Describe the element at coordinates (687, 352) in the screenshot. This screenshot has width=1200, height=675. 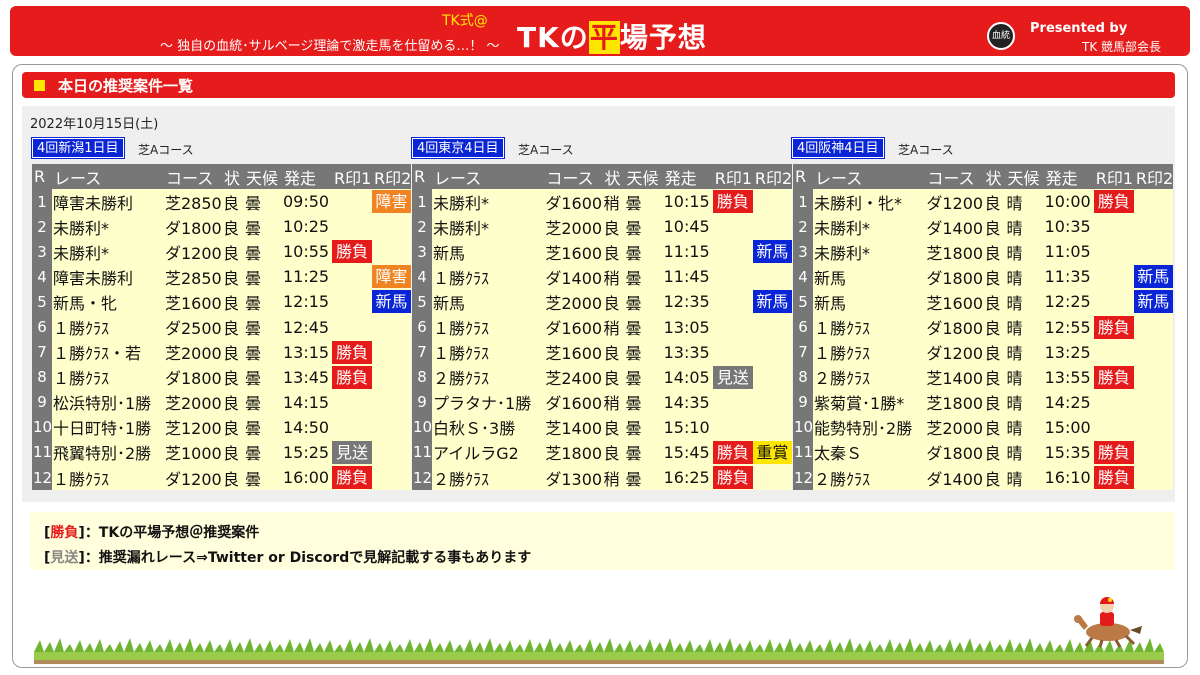
I see `post-time: 13:35` at that location.